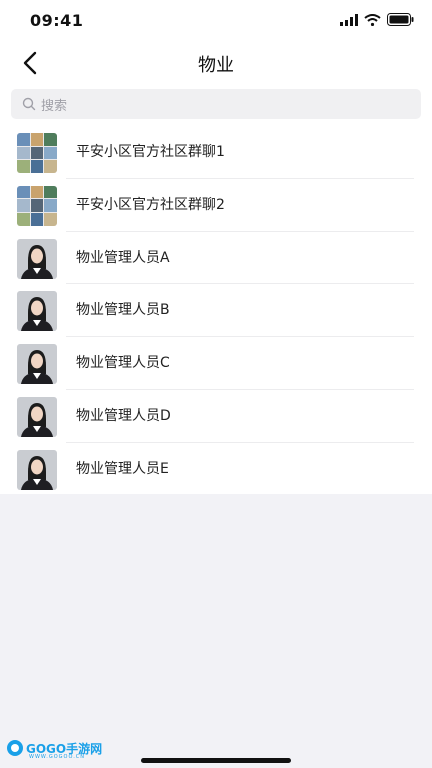 Image resolution: width=432 pixels, height=768 pixels. Describe the element at coordinates (216, 104) in the screenshot. I see `search-input: 搜索` at that location.